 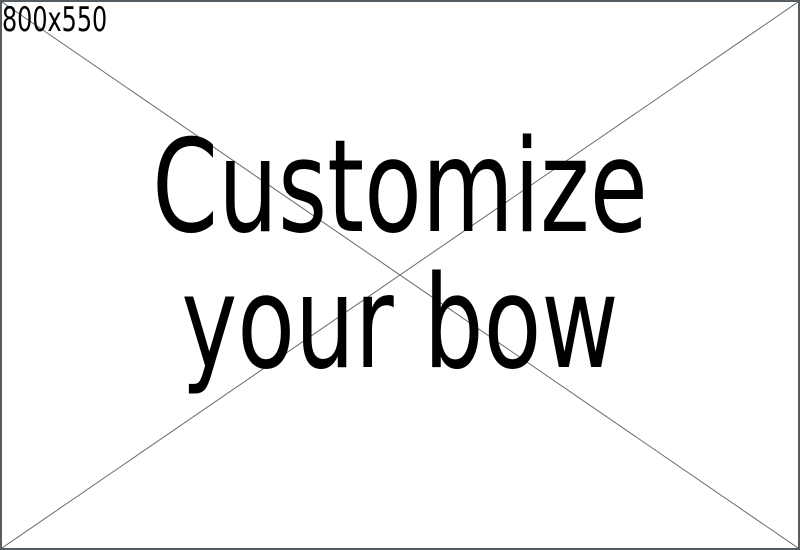 What do you see at coordinates (400, 323) in the screenshot?
I see `headline-line-2: your bow` at bounding box center [400, 323].